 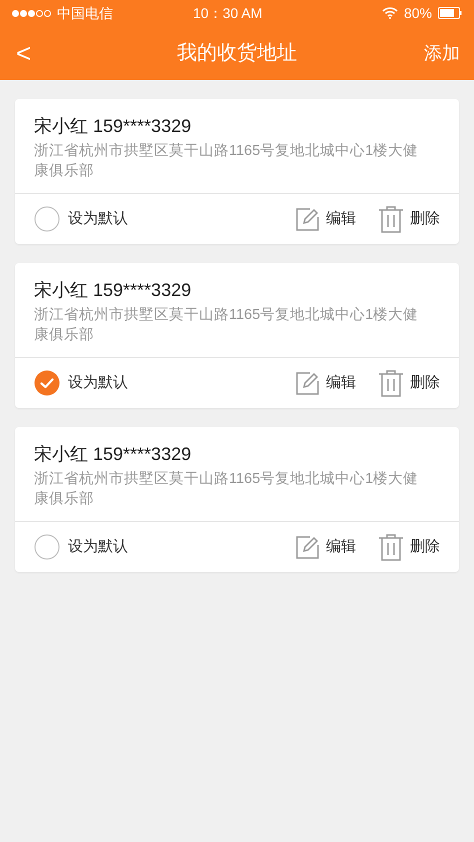 What do you see at coordinates (390, 13) in the screenshot?
I see `wifi-icon` at bounding box center [390, 13].